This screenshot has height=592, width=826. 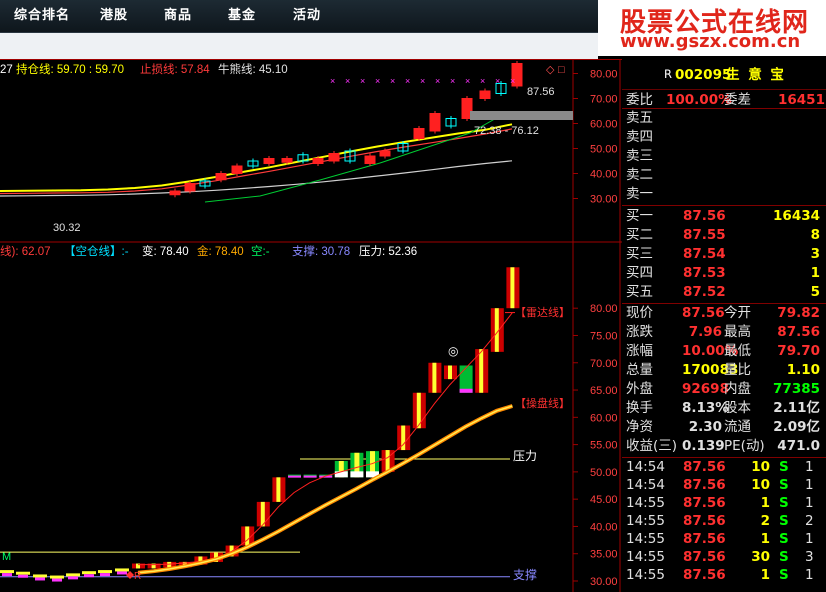 I want to click on bid-level-volume: 1, so click(x=815, y=273).